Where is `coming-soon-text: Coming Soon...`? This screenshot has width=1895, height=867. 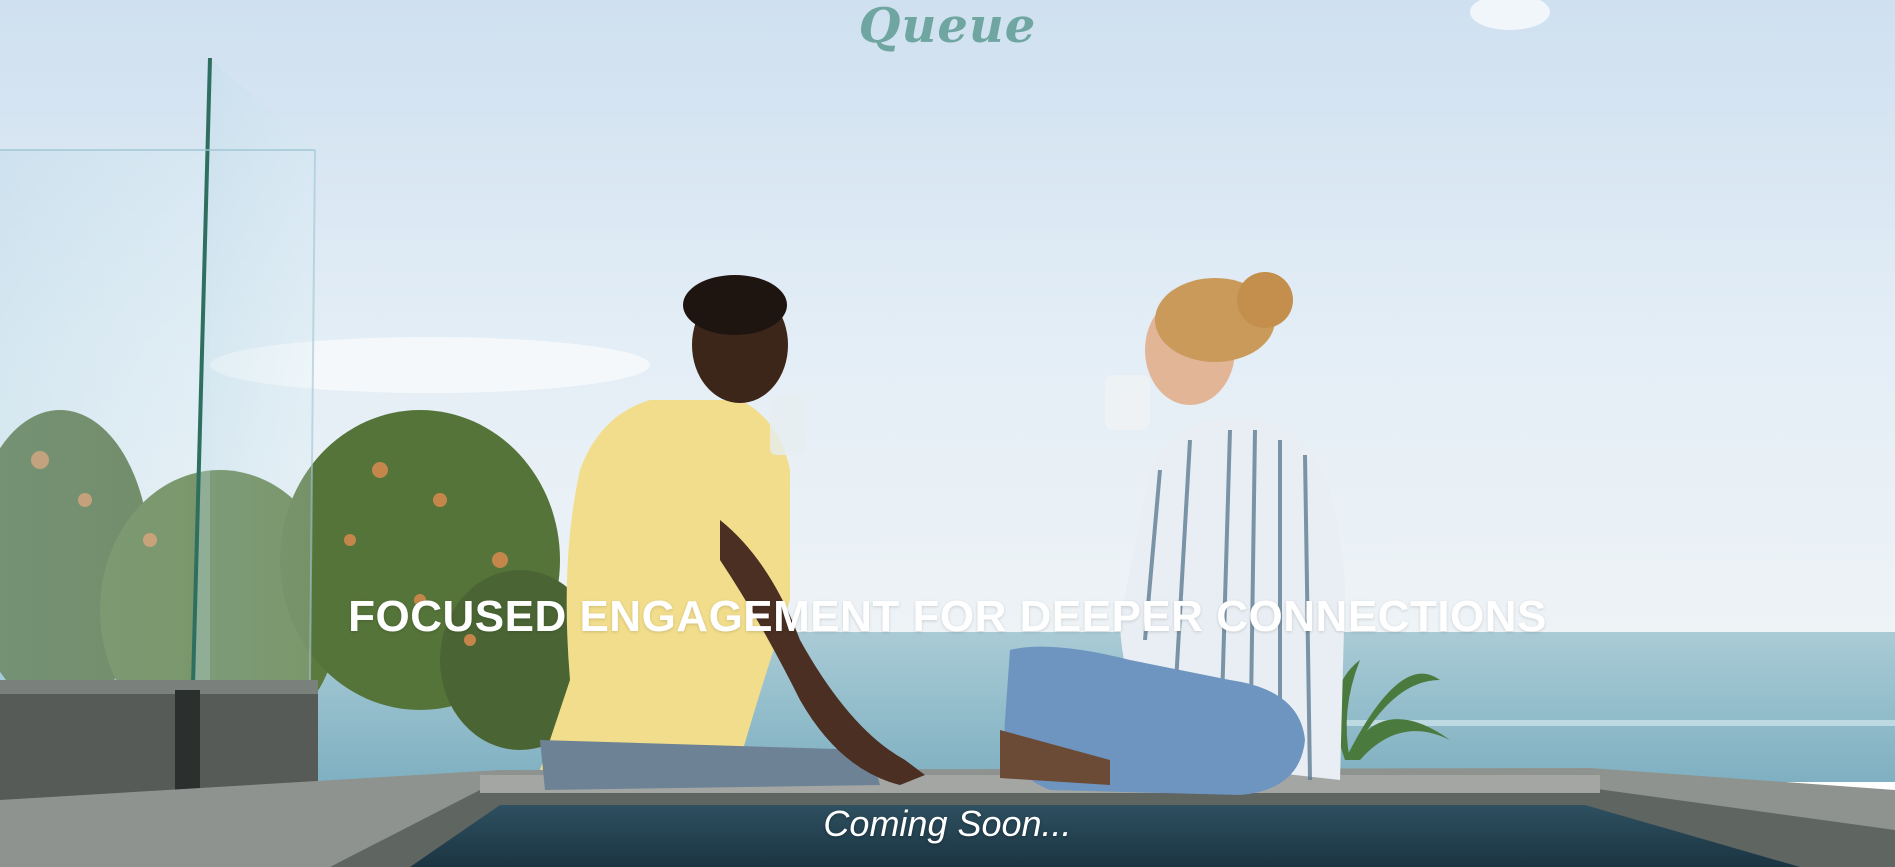
coming-soon-text: Coming Soon... is located at coordinates (947, 823).